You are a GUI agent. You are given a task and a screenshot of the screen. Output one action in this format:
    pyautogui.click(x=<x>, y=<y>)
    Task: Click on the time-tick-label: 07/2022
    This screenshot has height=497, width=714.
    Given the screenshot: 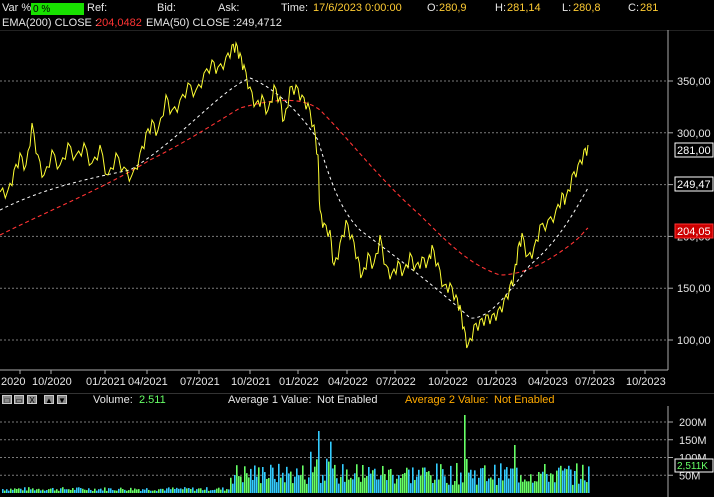 What is the action you would take?
    pyautogui.click(x=396, y=382)
    